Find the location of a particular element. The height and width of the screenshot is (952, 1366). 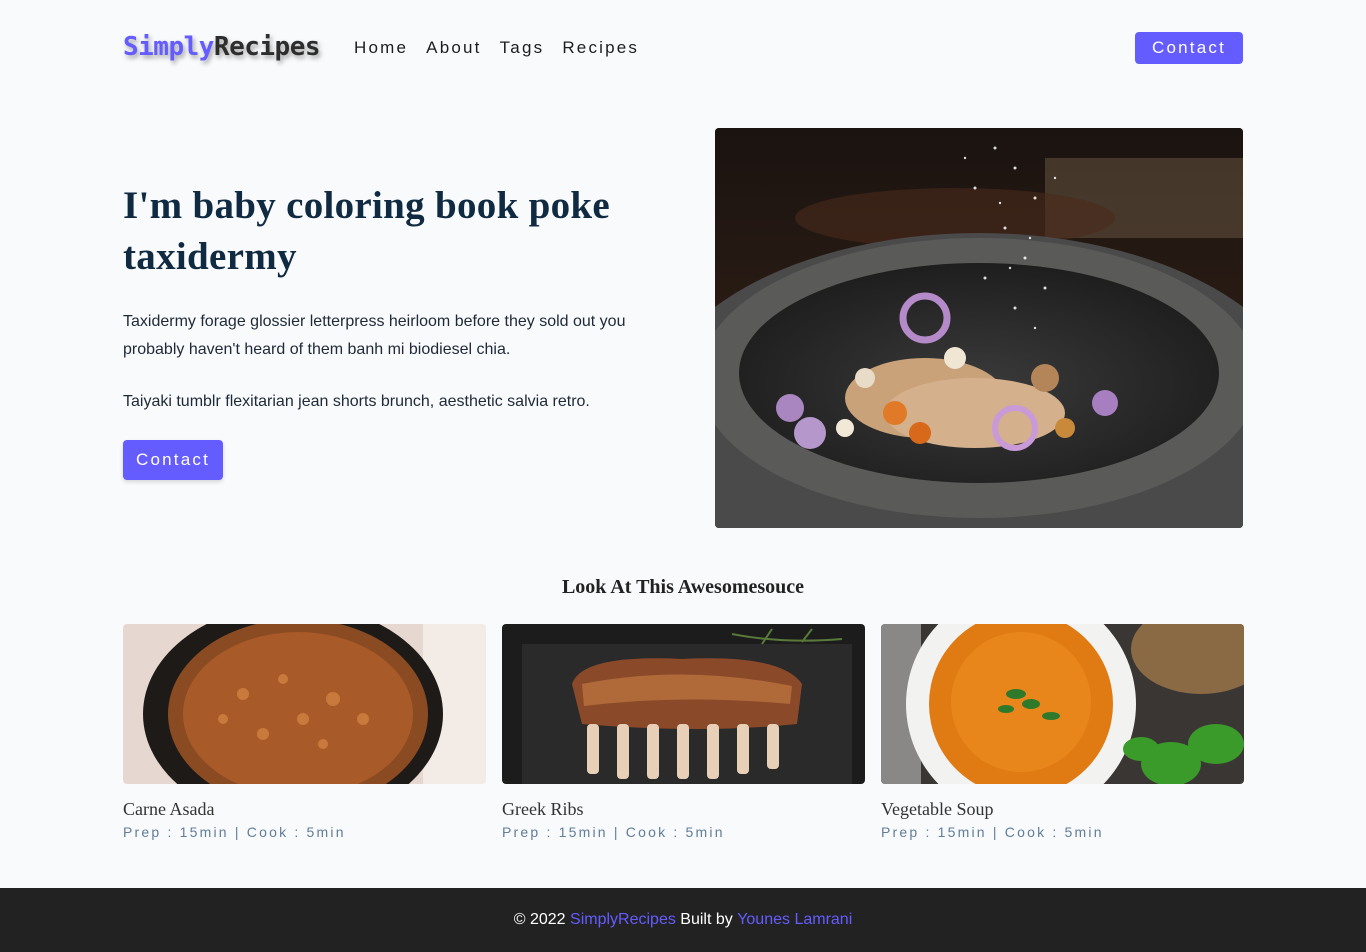

footer-built-by: Built by is located at coordinates (706, 919).